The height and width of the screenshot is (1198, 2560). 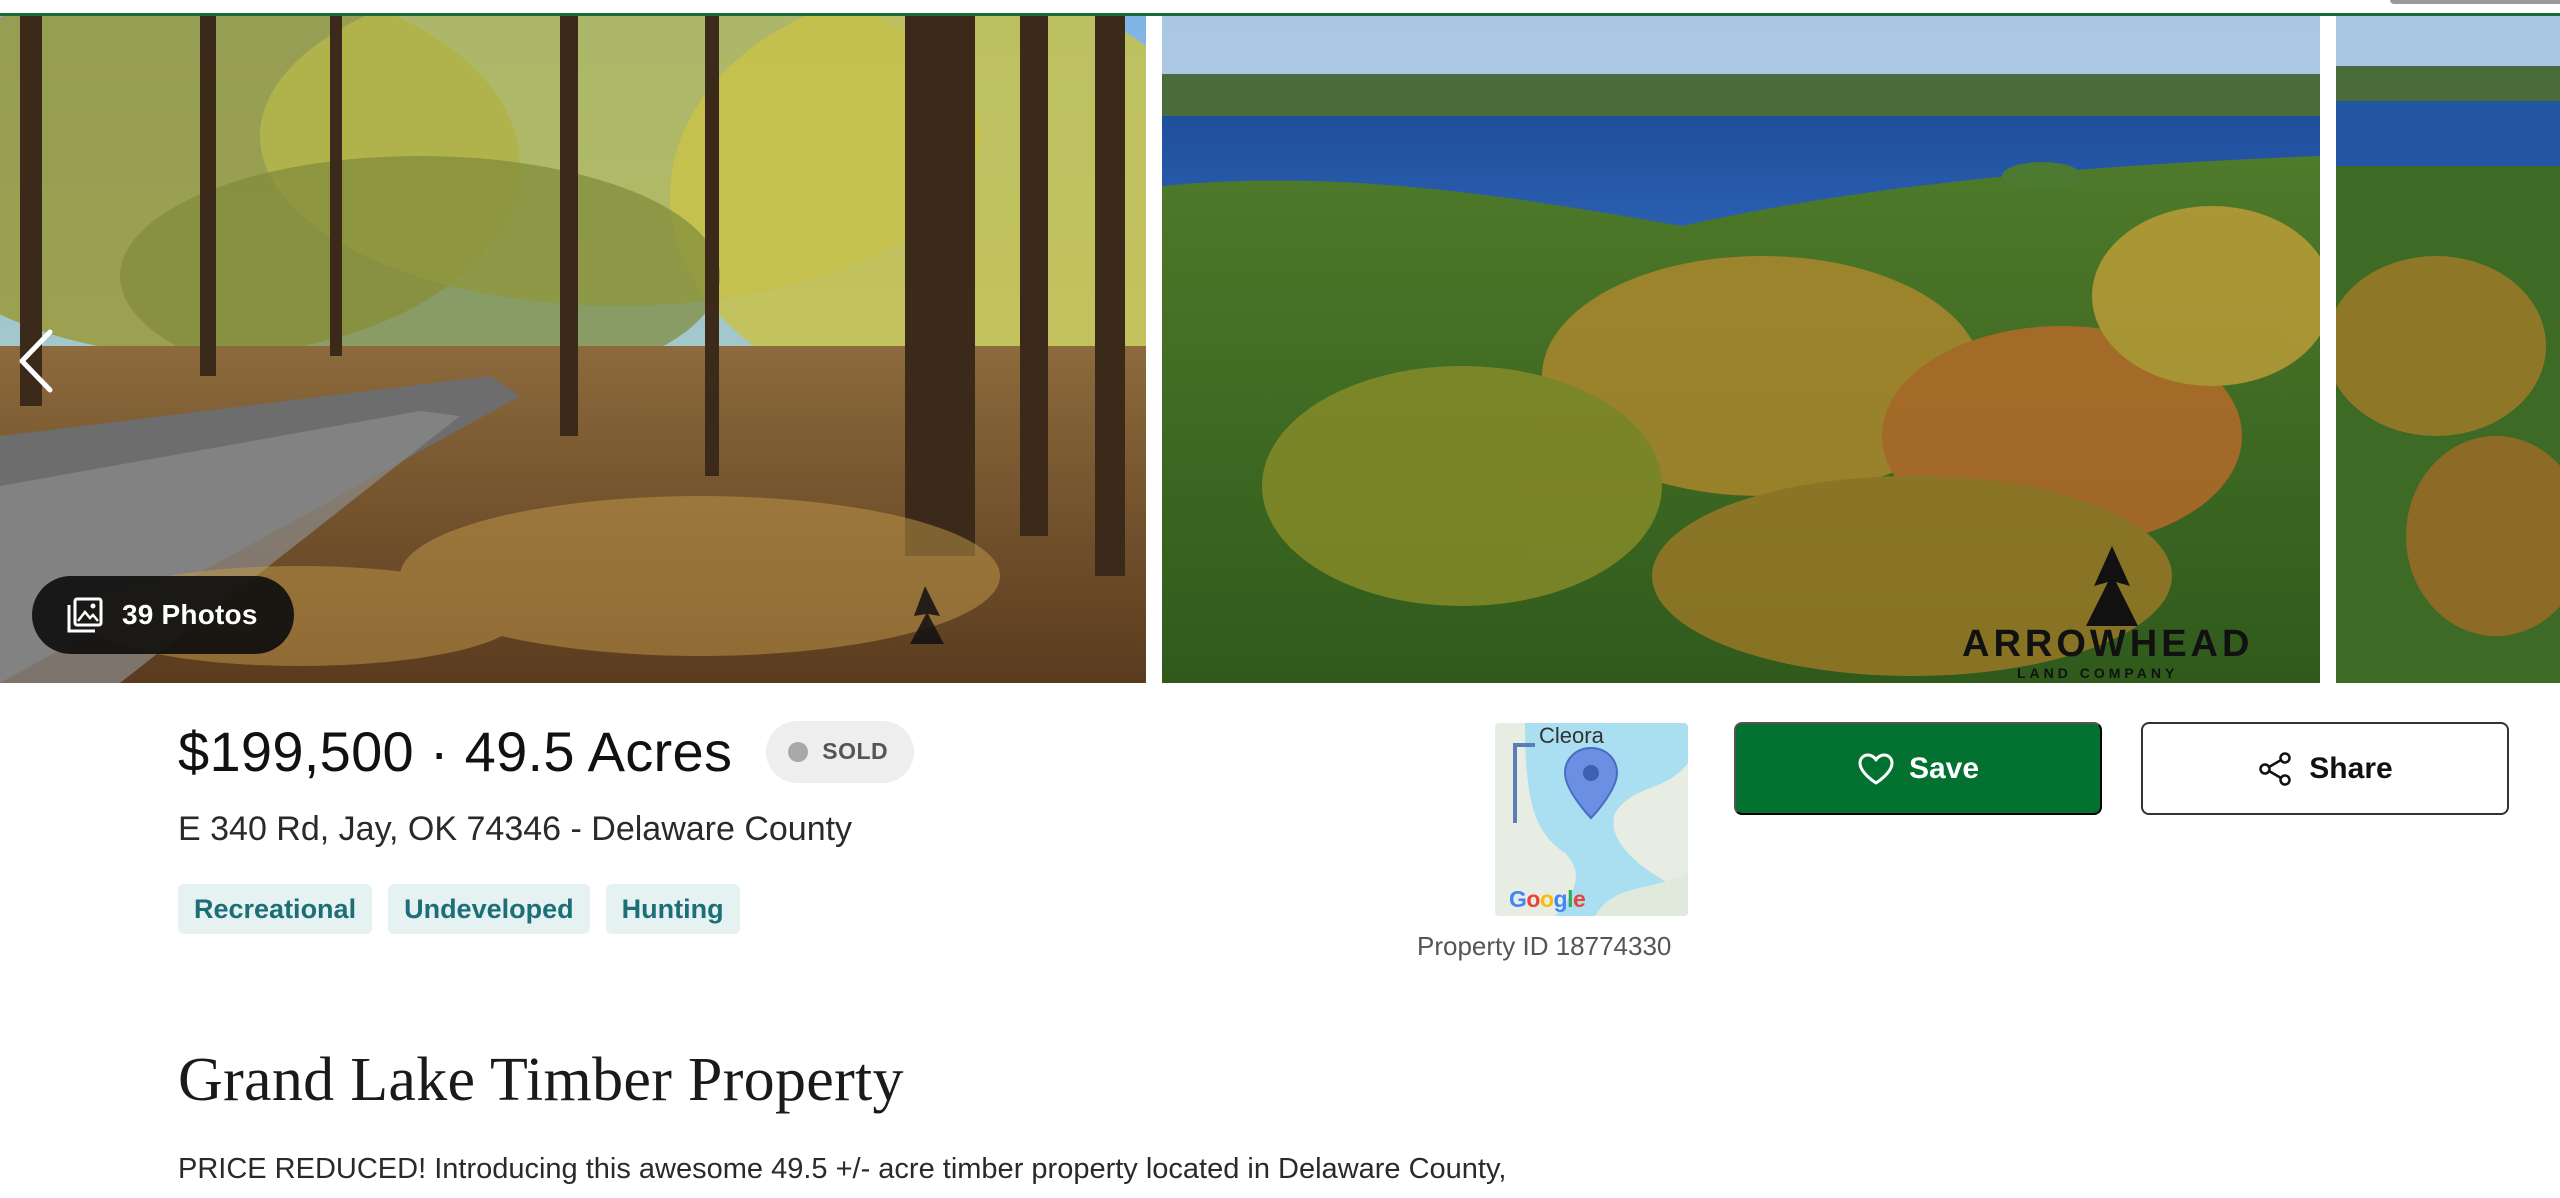 I want to click on share-button: Share, so click(x=2325, y=768).